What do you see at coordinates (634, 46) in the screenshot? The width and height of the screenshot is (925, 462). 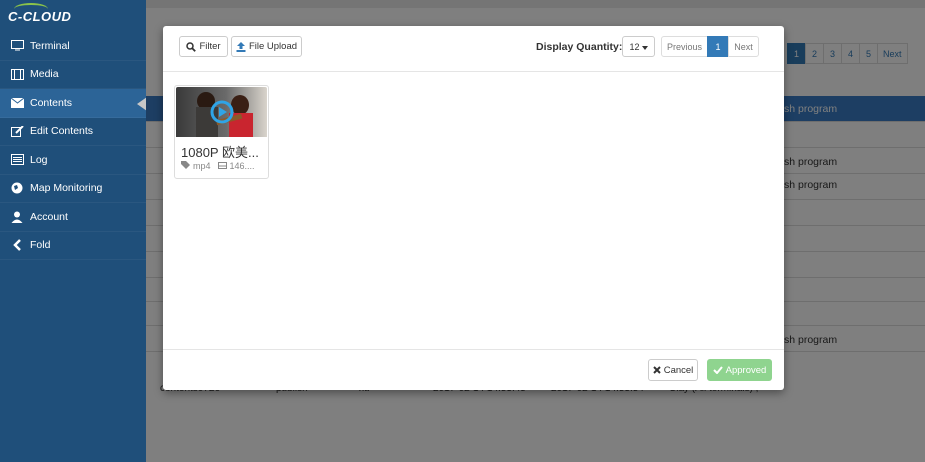 I see `display-quantity-value: 12` at bounding box center [634, 46].